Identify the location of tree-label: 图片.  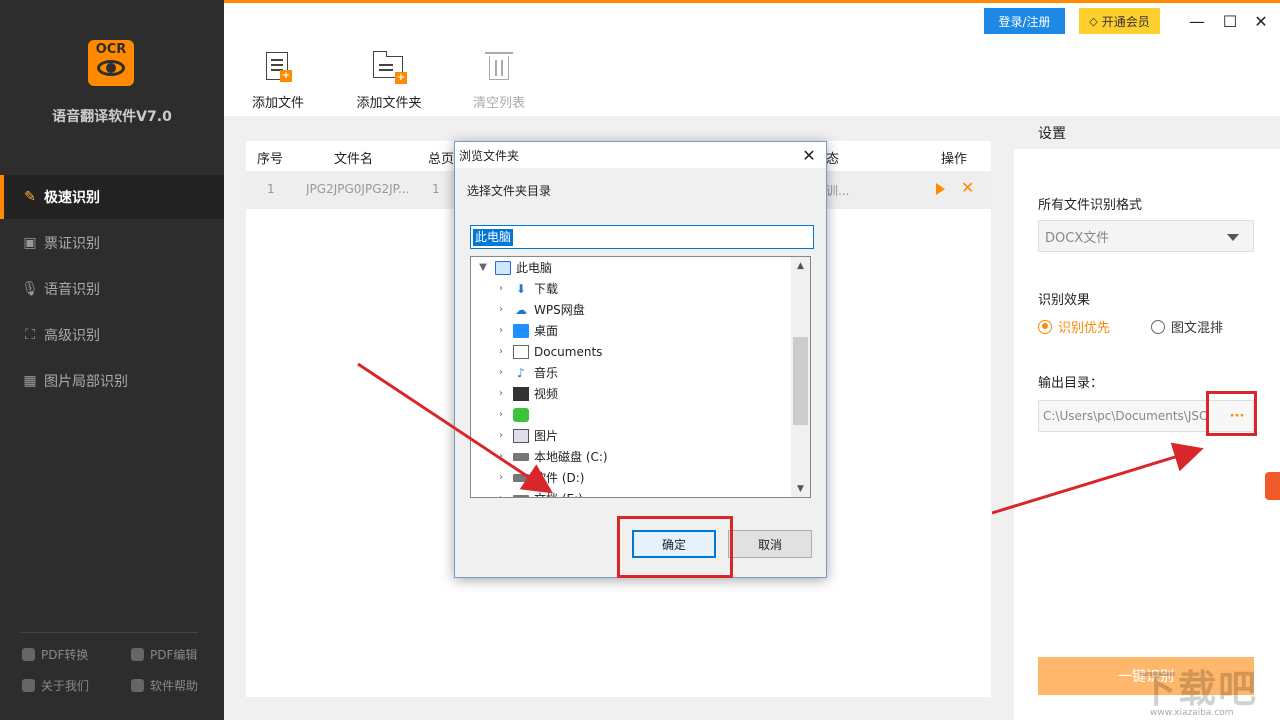
(546, 436).